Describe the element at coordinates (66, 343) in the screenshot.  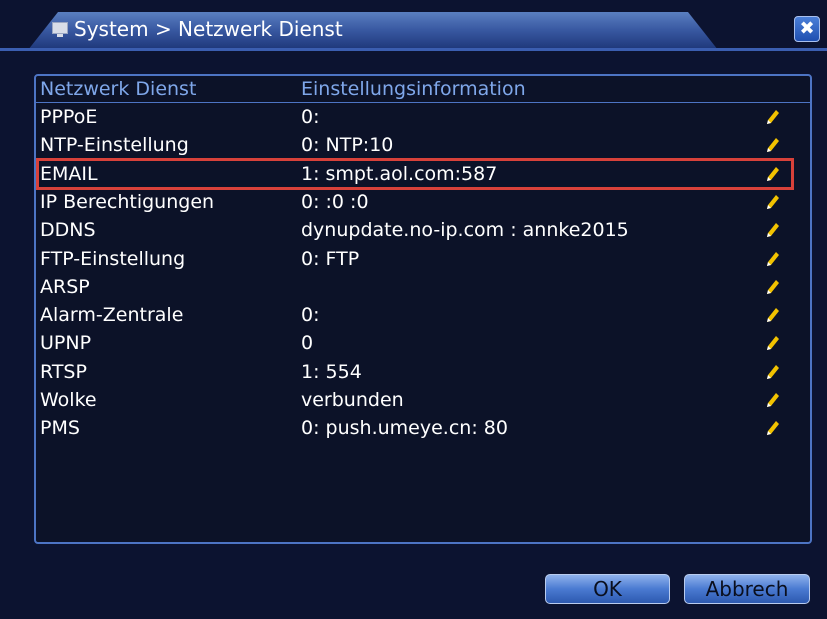
I see `service-name: UPNP` at that location.